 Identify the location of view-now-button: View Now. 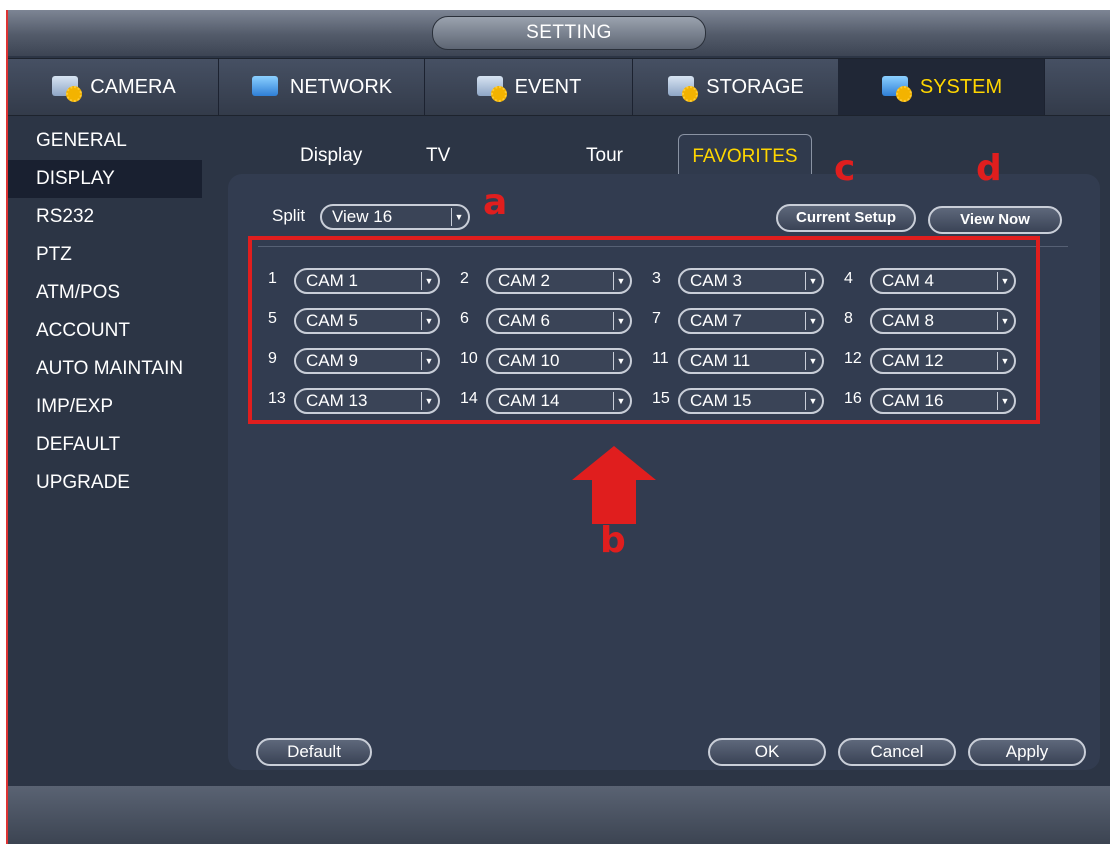
(995, 220).